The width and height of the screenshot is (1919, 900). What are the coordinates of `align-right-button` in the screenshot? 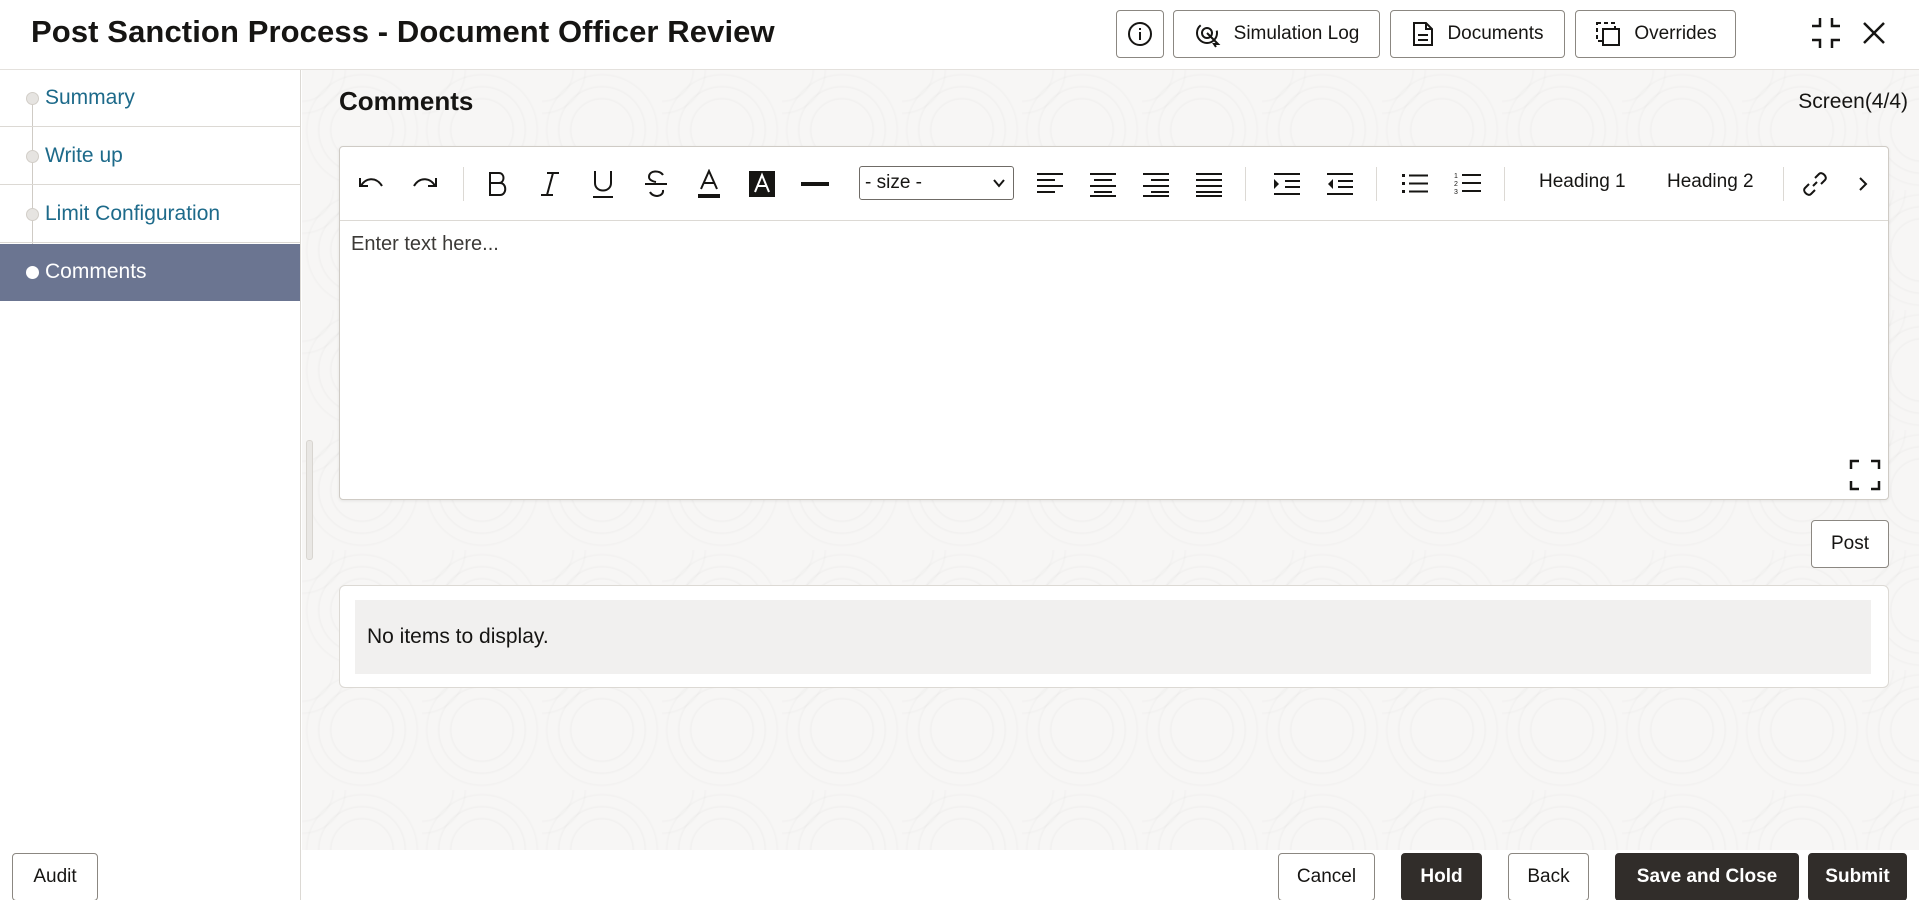 It's located at (1156, 184).